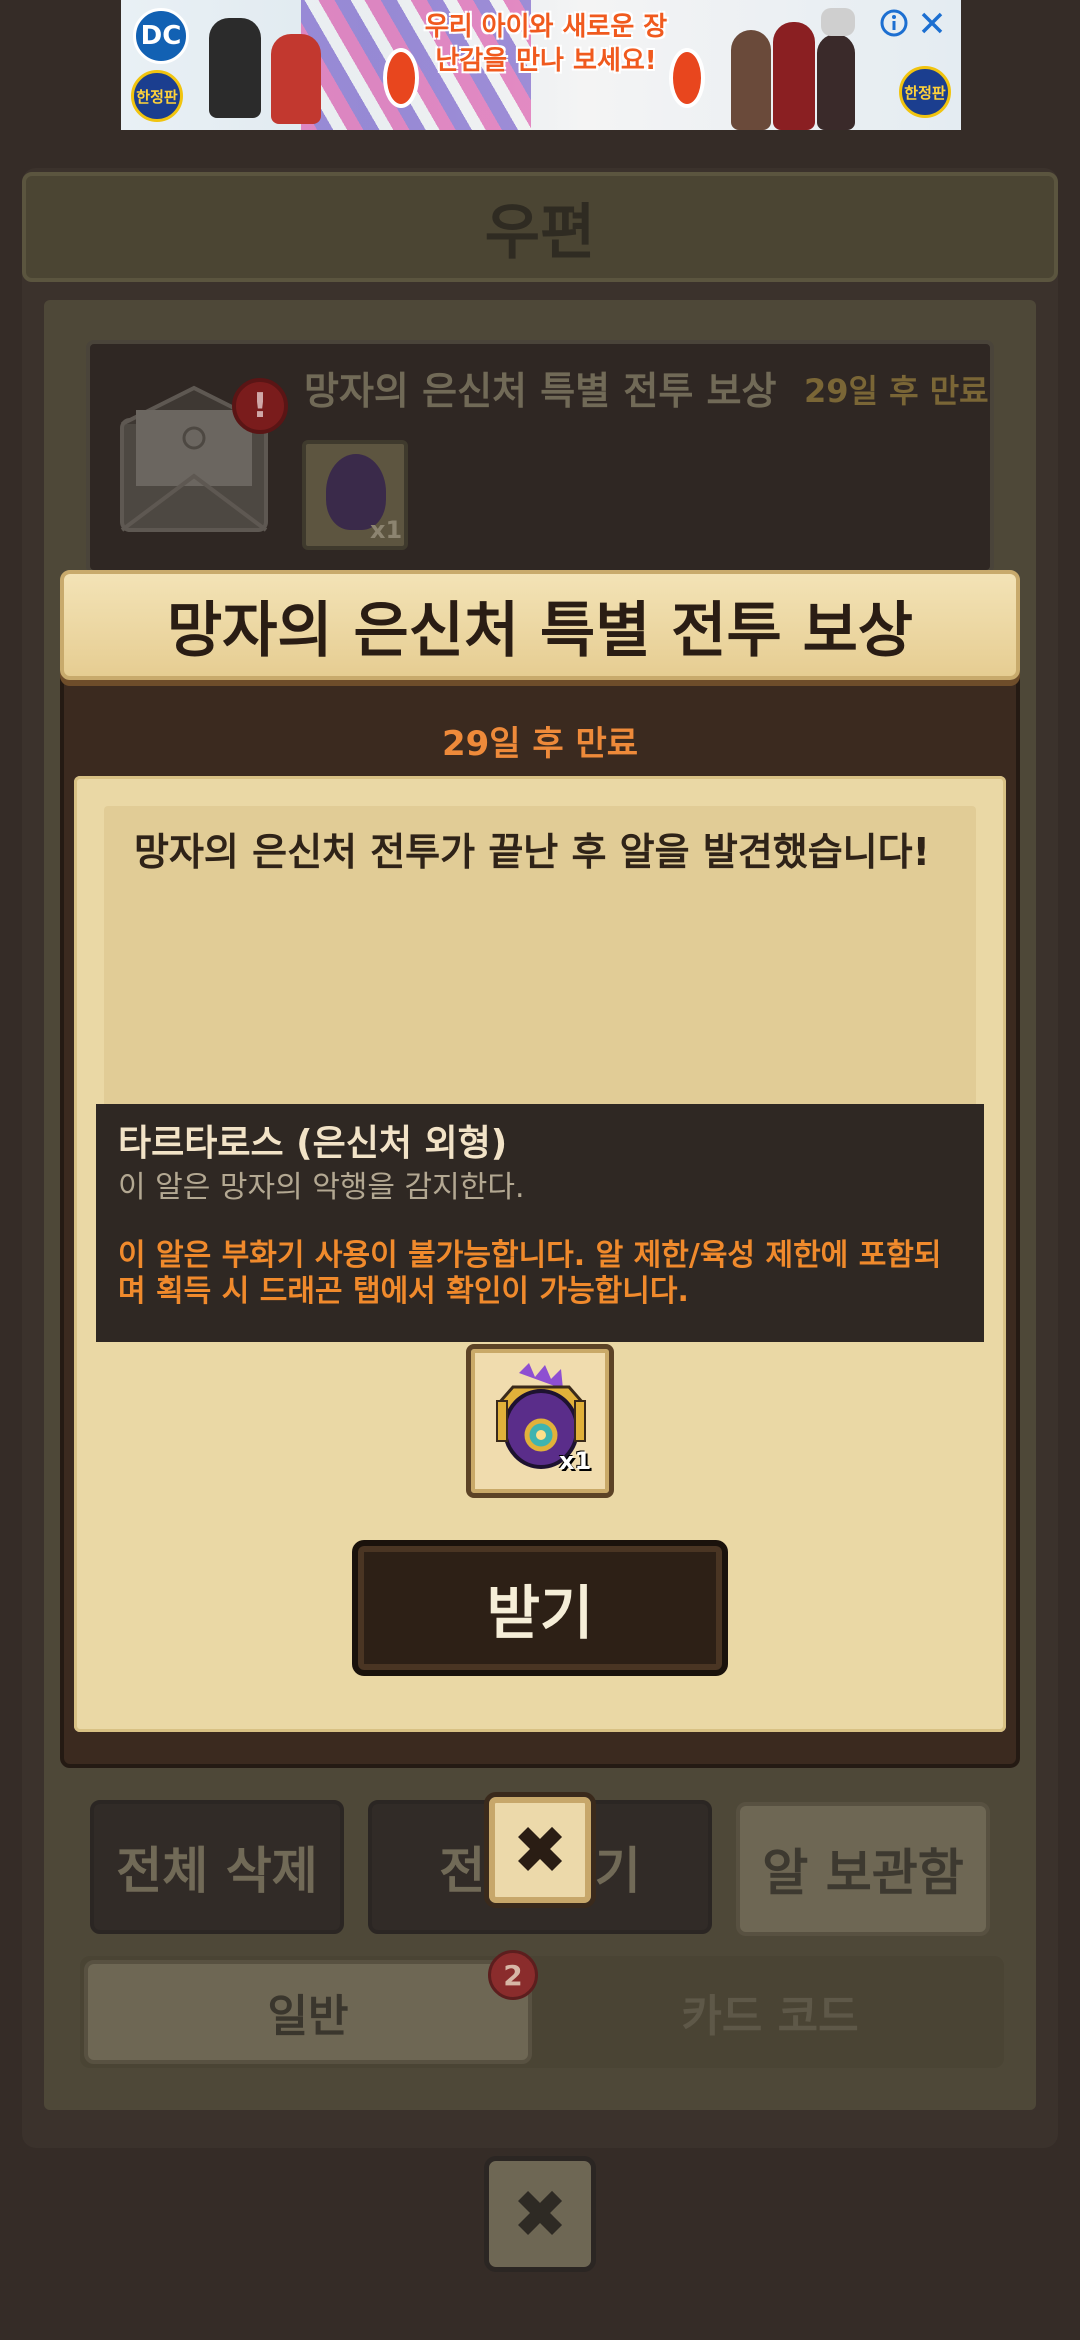  I want to click on wonder-woman-figure, so click(296, 79).